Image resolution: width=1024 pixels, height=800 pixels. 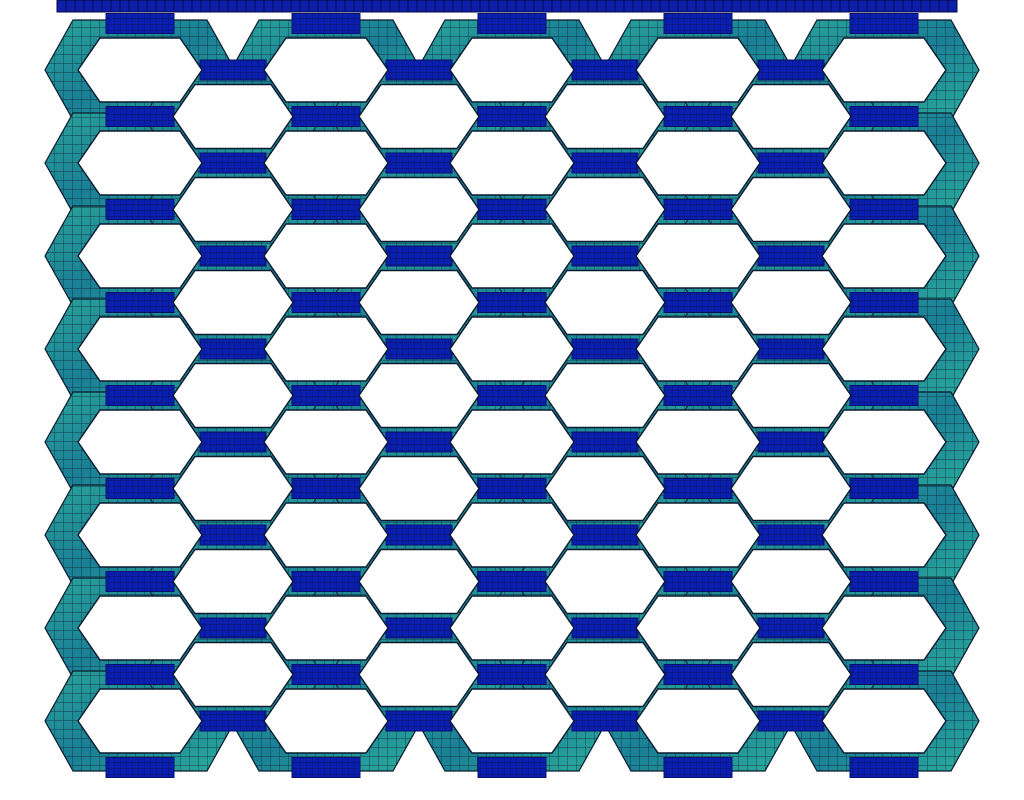 I want to click on loading-plate-layer, so click(x=507, y=6).